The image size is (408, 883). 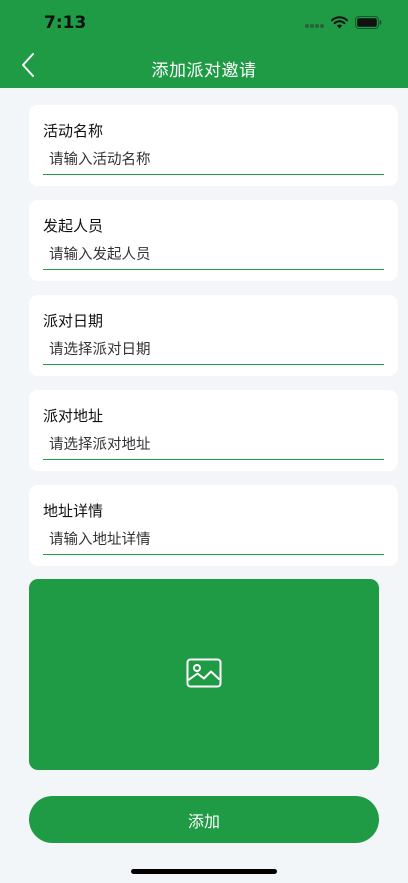 I want to click on battery-icon, so click(x=368, y=23).